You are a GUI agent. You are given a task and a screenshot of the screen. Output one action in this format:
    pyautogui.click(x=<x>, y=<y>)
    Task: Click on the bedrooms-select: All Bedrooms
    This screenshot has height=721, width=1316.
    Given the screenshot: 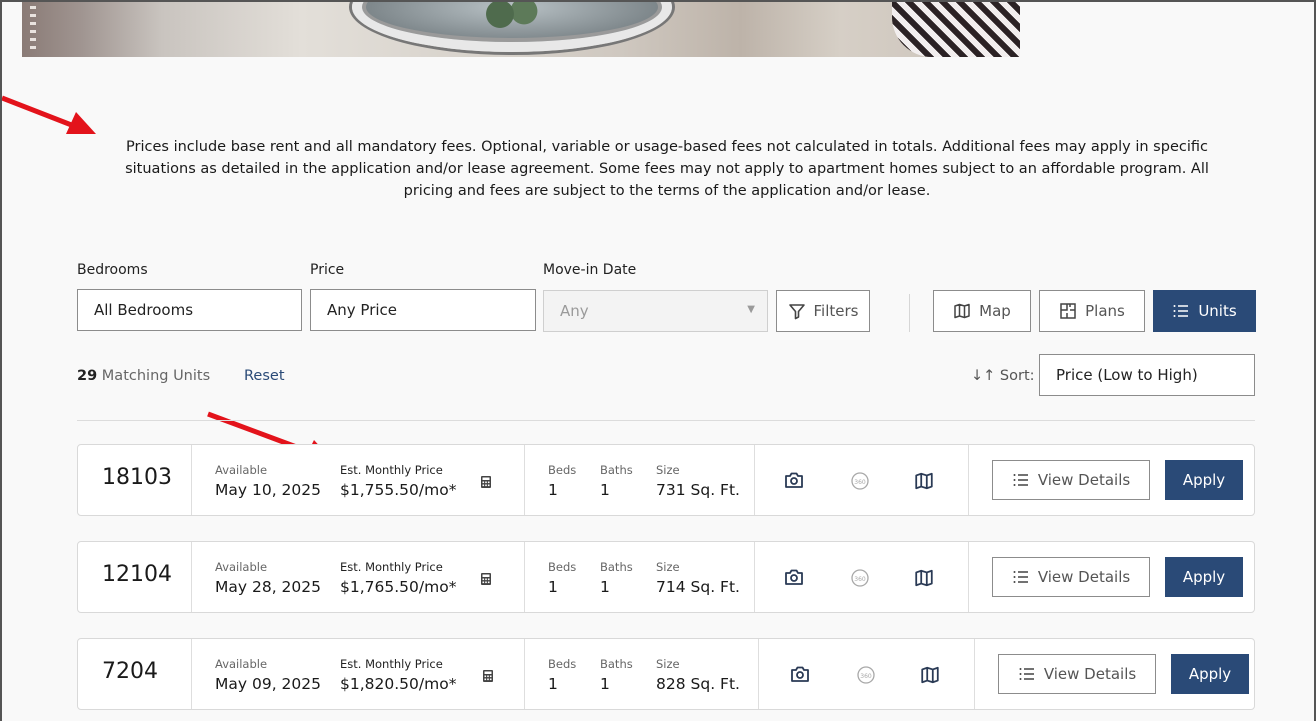 What is the action you would take?
    pyautogui.click(x=189, y=310)
    